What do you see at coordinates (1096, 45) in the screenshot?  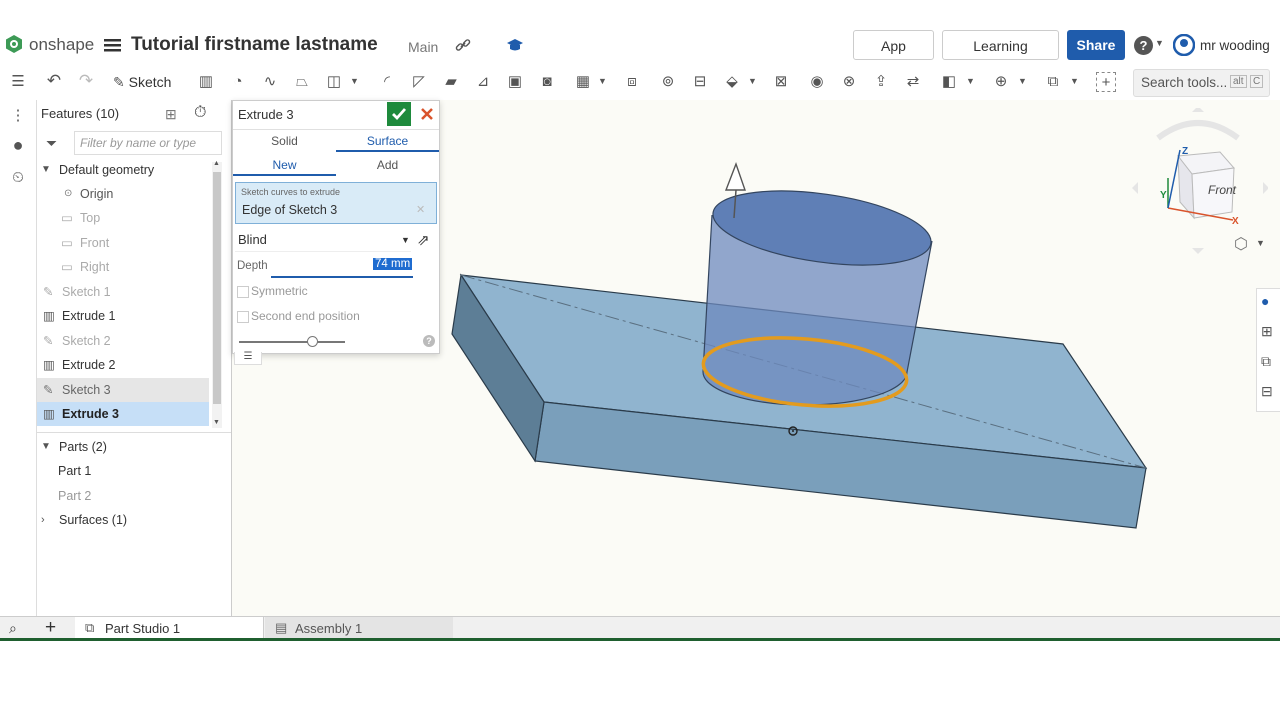 I see `share-button: Share` at bounding box center [1096, 45].